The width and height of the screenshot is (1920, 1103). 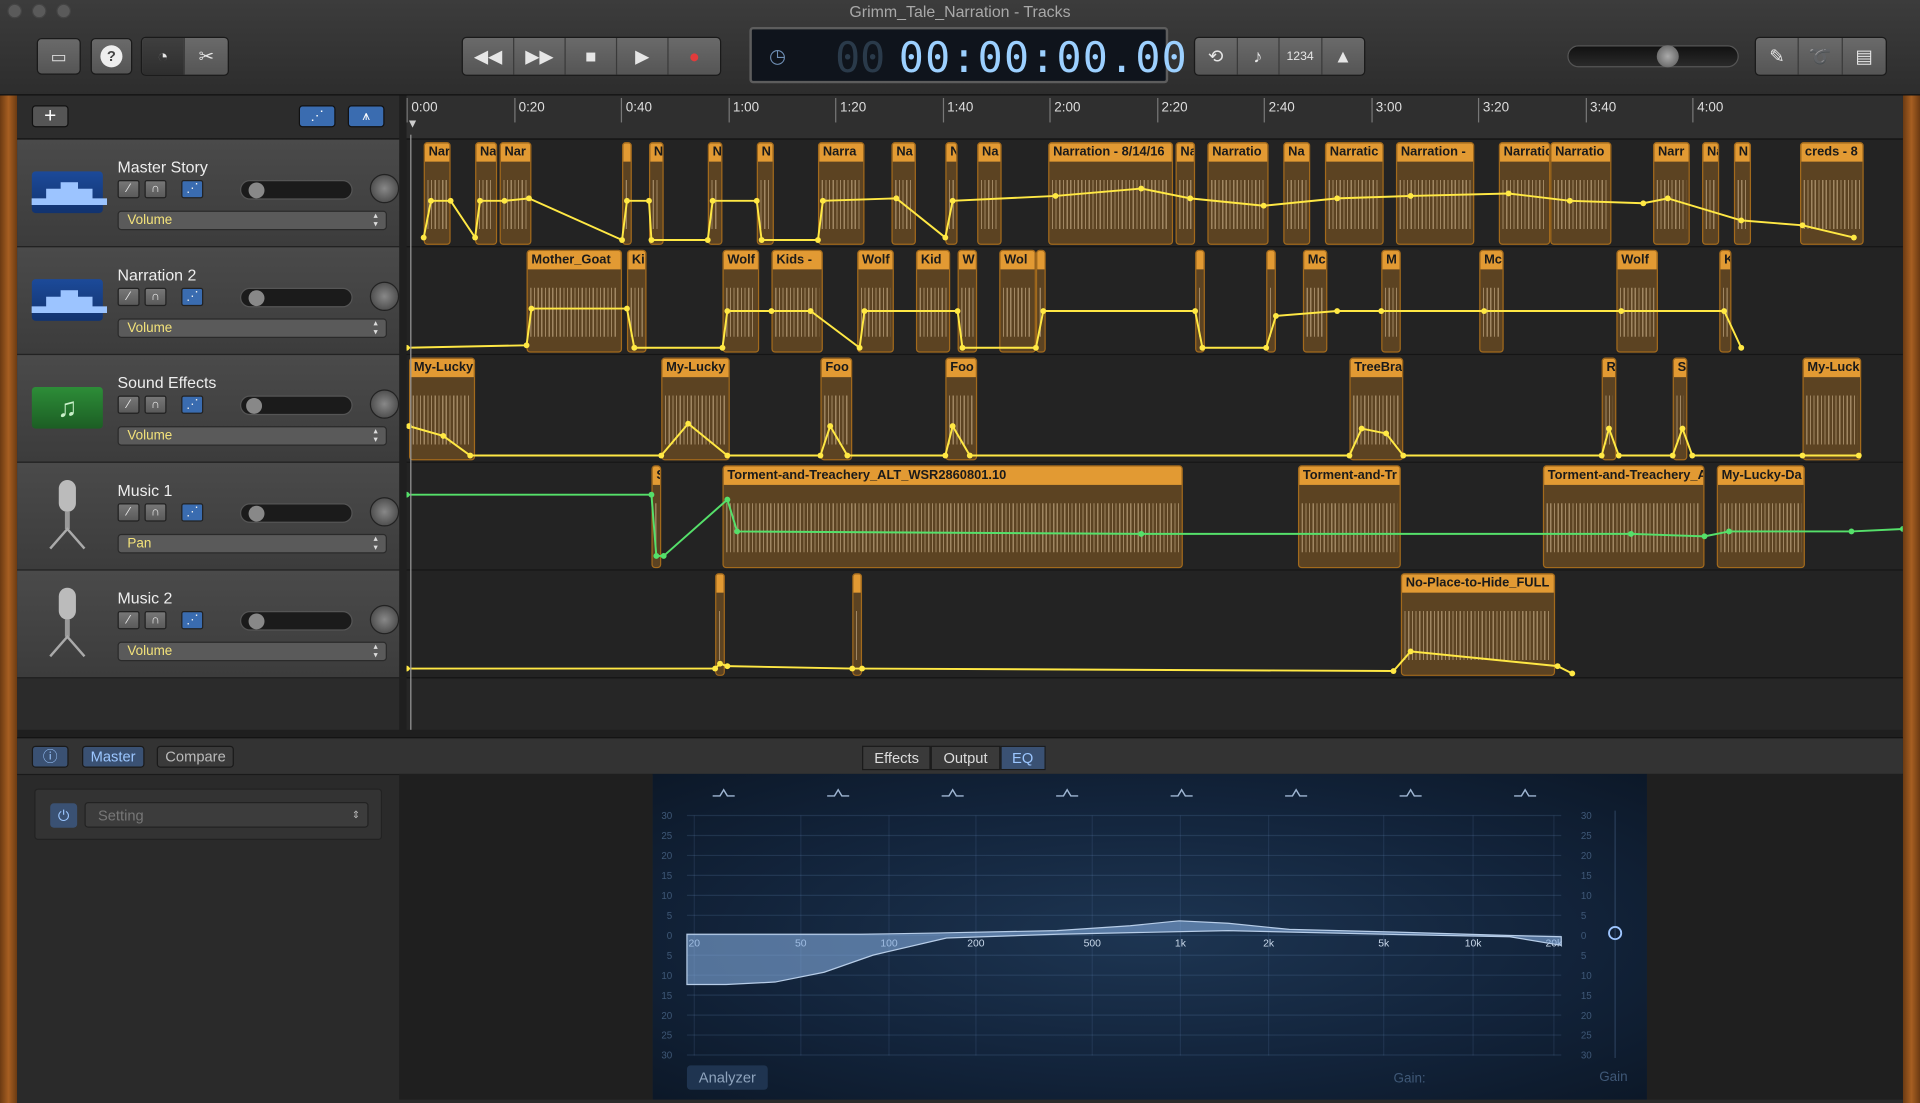 What do you see at coordinates (694, 56) in the screenshot?
I see `record-button: ●` at bounding box center [694, 56].